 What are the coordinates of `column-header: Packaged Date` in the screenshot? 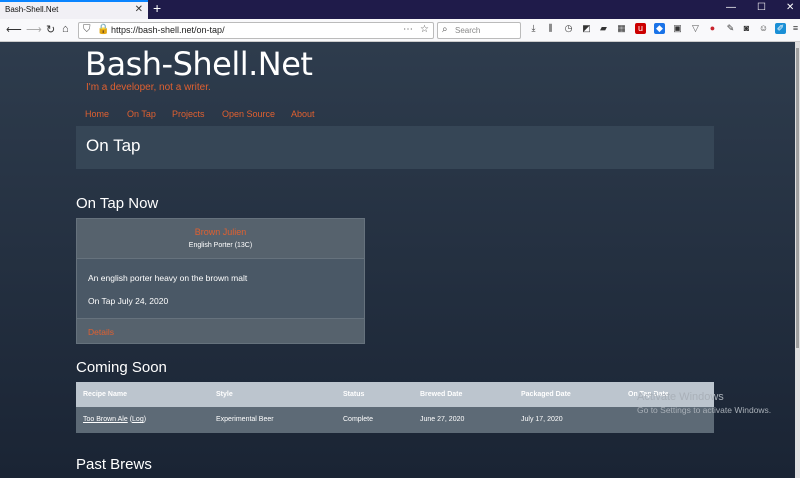 It's located at (546, 394).